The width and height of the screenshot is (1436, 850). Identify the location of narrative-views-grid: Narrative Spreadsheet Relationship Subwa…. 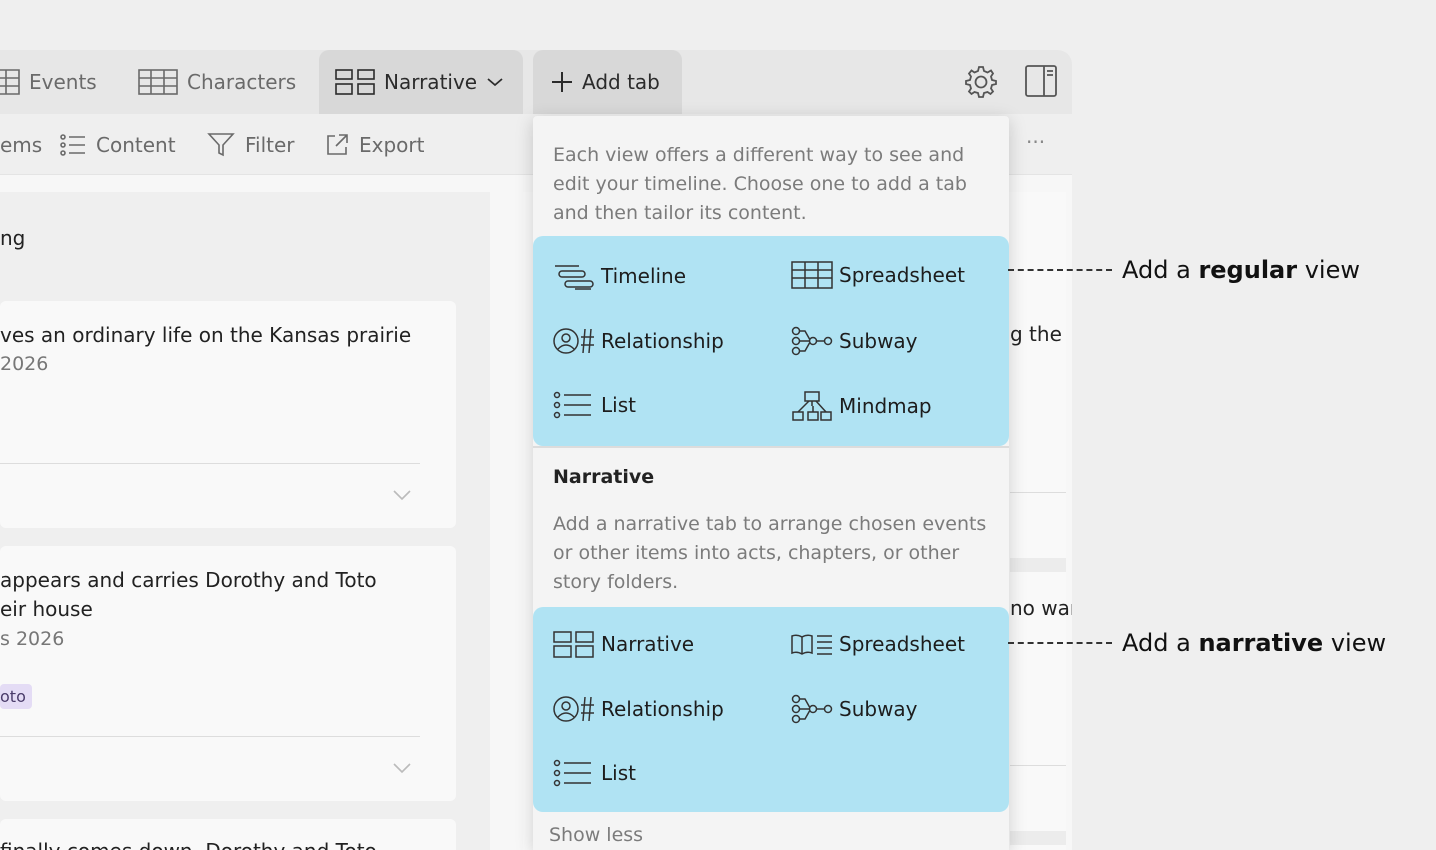
(771, 709).